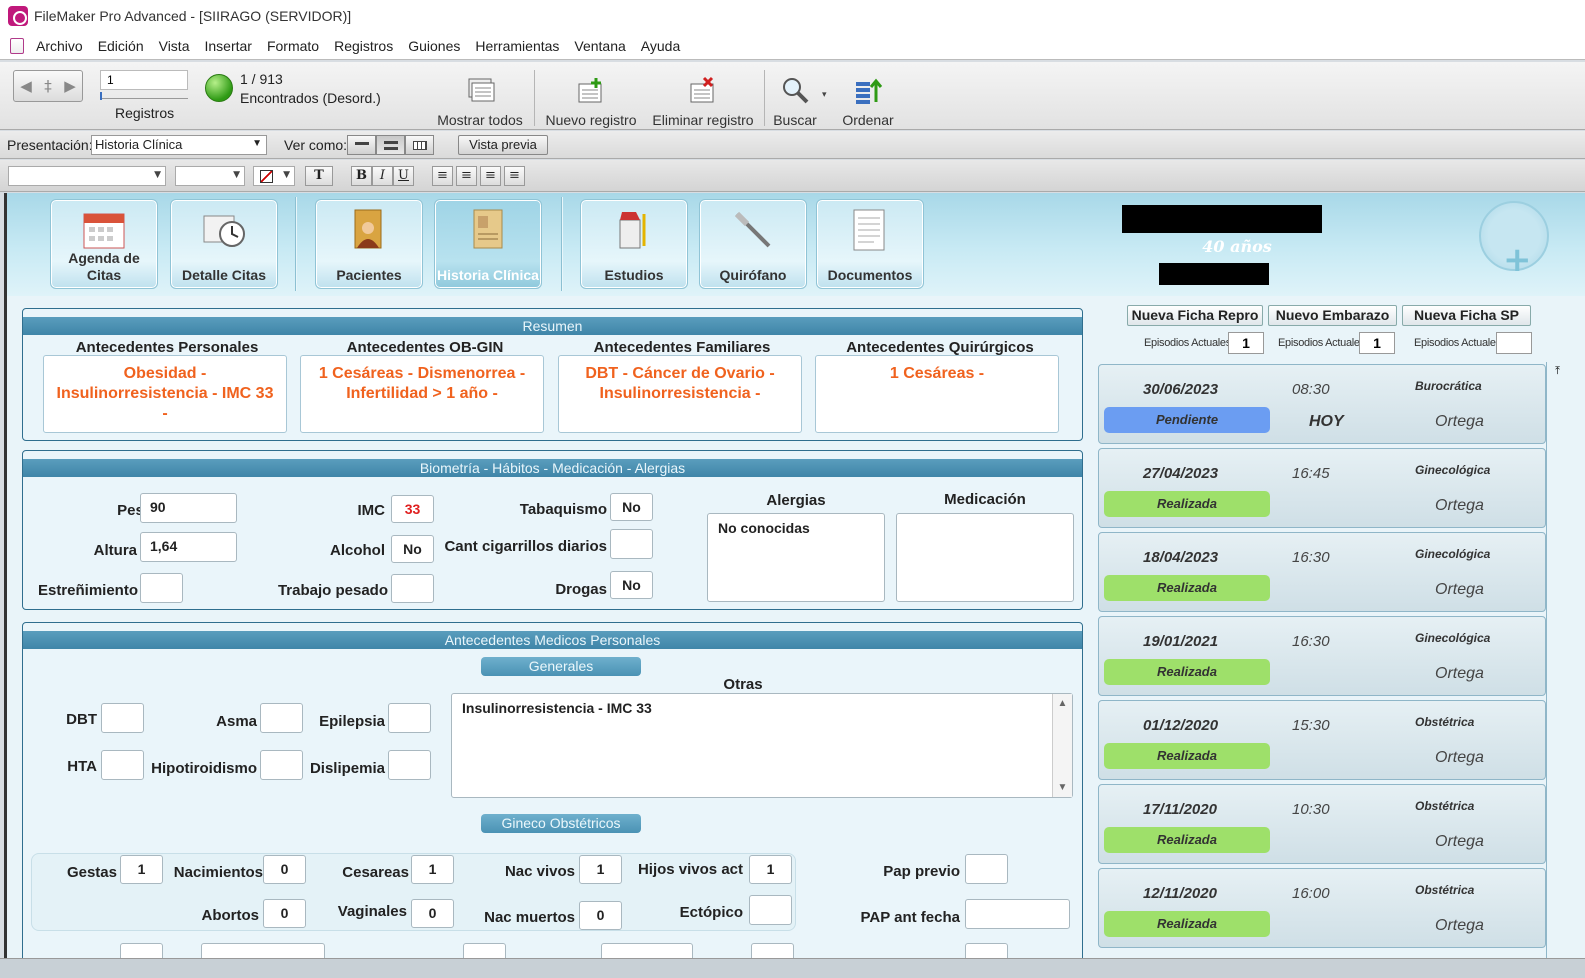 The height and width of the screenshot is (978, 1585). I want to click on alergias-field: No conocidas, so click(796, 557).